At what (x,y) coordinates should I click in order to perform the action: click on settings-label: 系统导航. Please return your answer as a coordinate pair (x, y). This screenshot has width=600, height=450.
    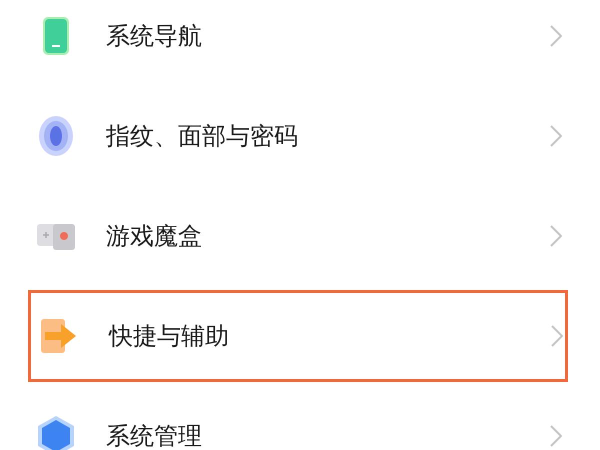
    Looking at the image, I should click on (154, 36).